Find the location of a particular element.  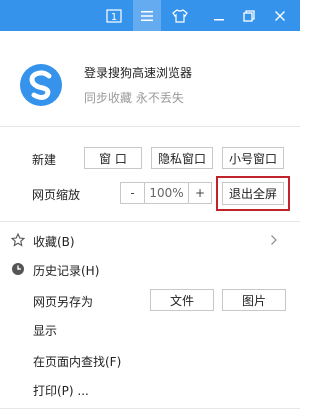

zoom-out-button: - is located at coordinates (133, 193).